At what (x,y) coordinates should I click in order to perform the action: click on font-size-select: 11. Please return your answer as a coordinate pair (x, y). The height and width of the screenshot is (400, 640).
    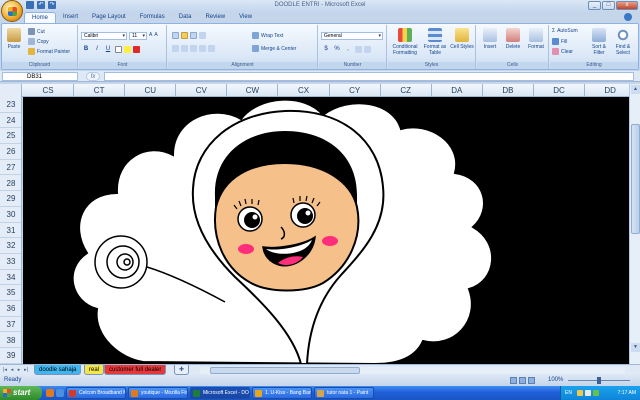
    Looking at the image, I should click on (138, 36).